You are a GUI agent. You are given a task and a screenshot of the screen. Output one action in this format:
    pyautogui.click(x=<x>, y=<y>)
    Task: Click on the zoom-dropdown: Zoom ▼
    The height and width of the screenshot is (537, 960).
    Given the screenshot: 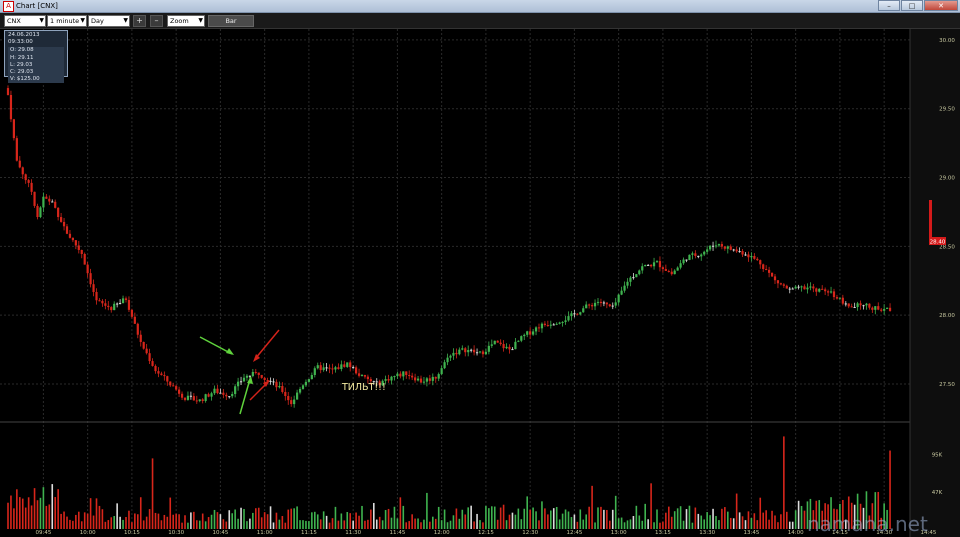 What is the action you would take?
    pyautogui.click(x=186, y=21)
    